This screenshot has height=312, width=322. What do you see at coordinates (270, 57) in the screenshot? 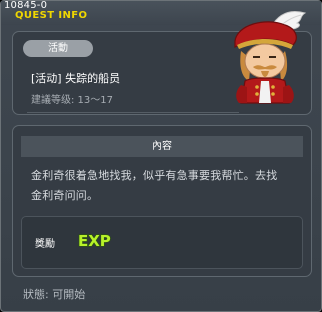
I see `pirate-captain-portrait-icon` at bounding box center [270, 57].